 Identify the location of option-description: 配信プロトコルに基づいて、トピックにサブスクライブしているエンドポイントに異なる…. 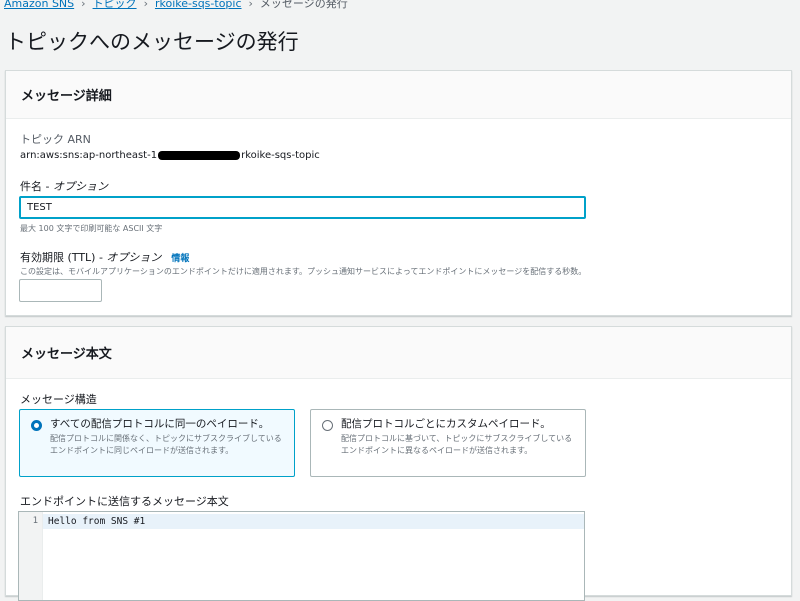
(457, 444).